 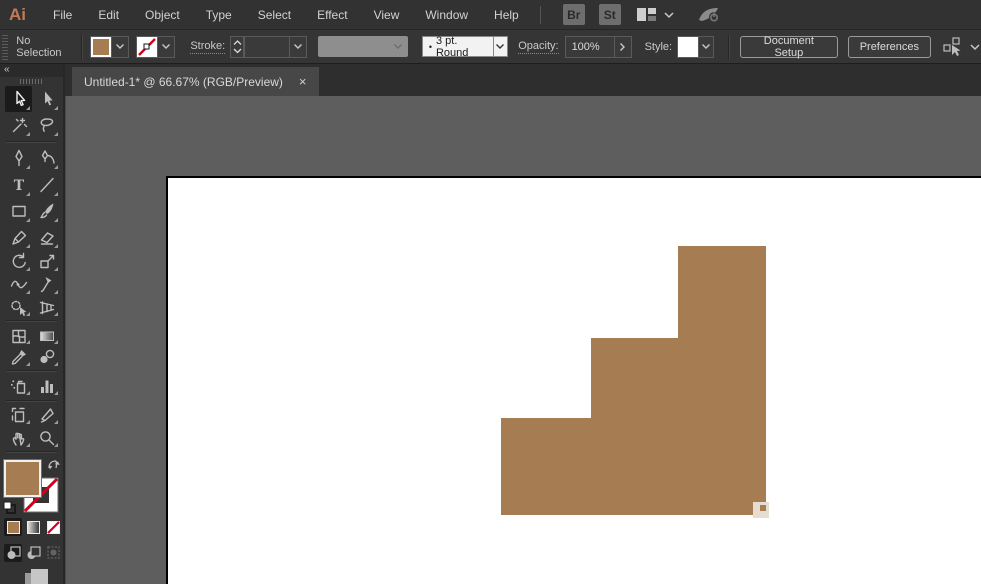 I want to click on gradient-tool, so click(x=46, y=335).